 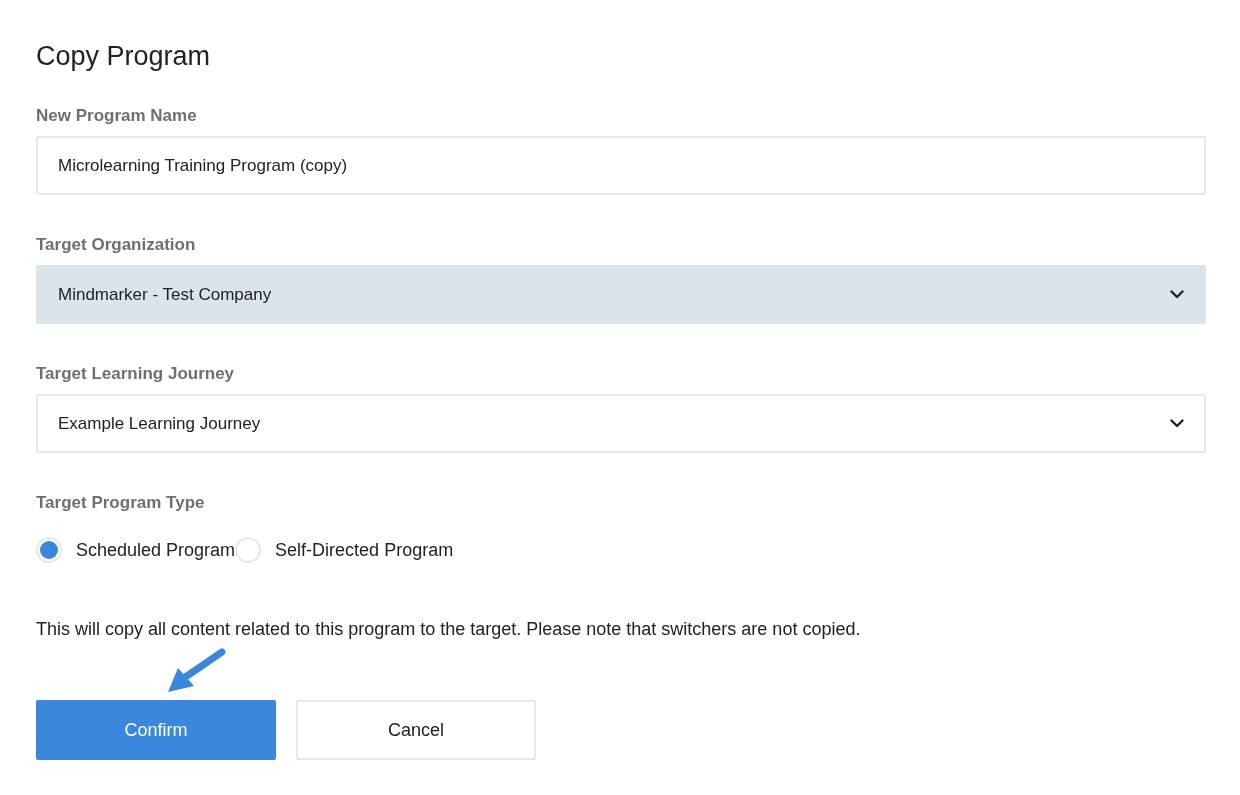 I want to click on input-field: Microlearning Training Program (copy), so click(x=621, y=165).